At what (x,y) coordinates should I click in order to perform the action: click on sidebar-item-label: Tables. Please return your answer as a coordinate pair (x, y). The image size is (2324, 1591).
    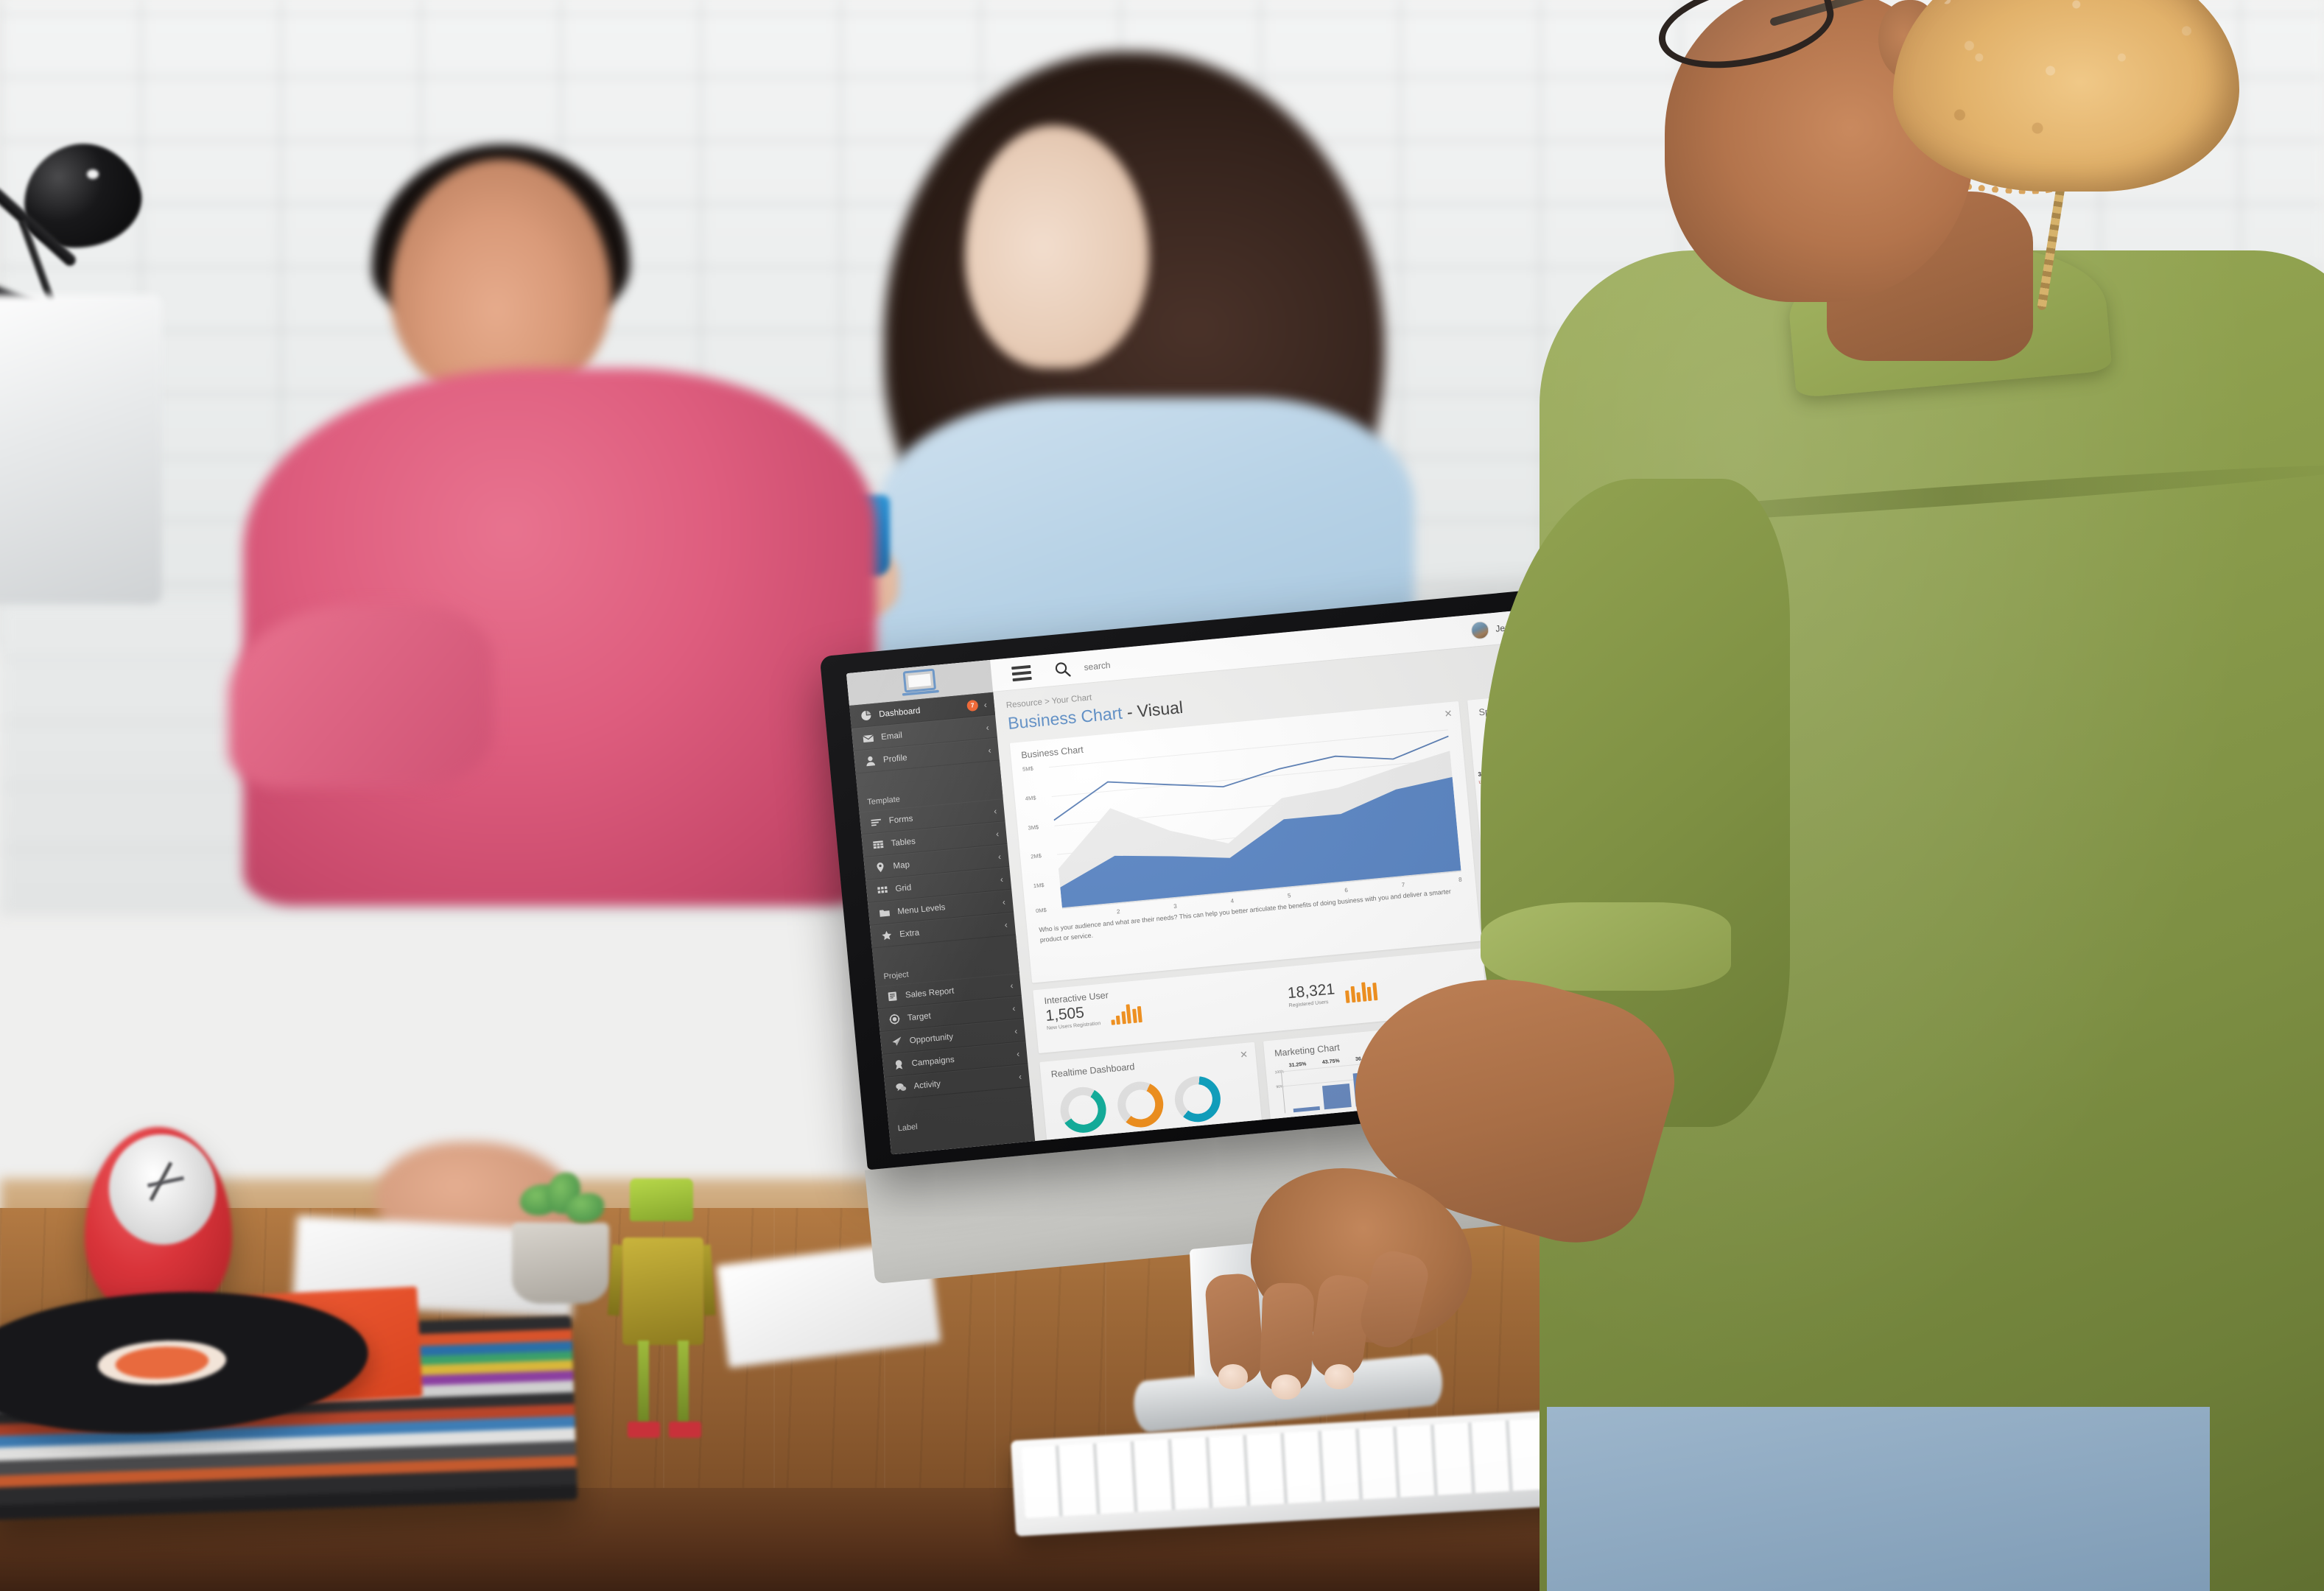
    Looking at the image, I should click on (903, 842).